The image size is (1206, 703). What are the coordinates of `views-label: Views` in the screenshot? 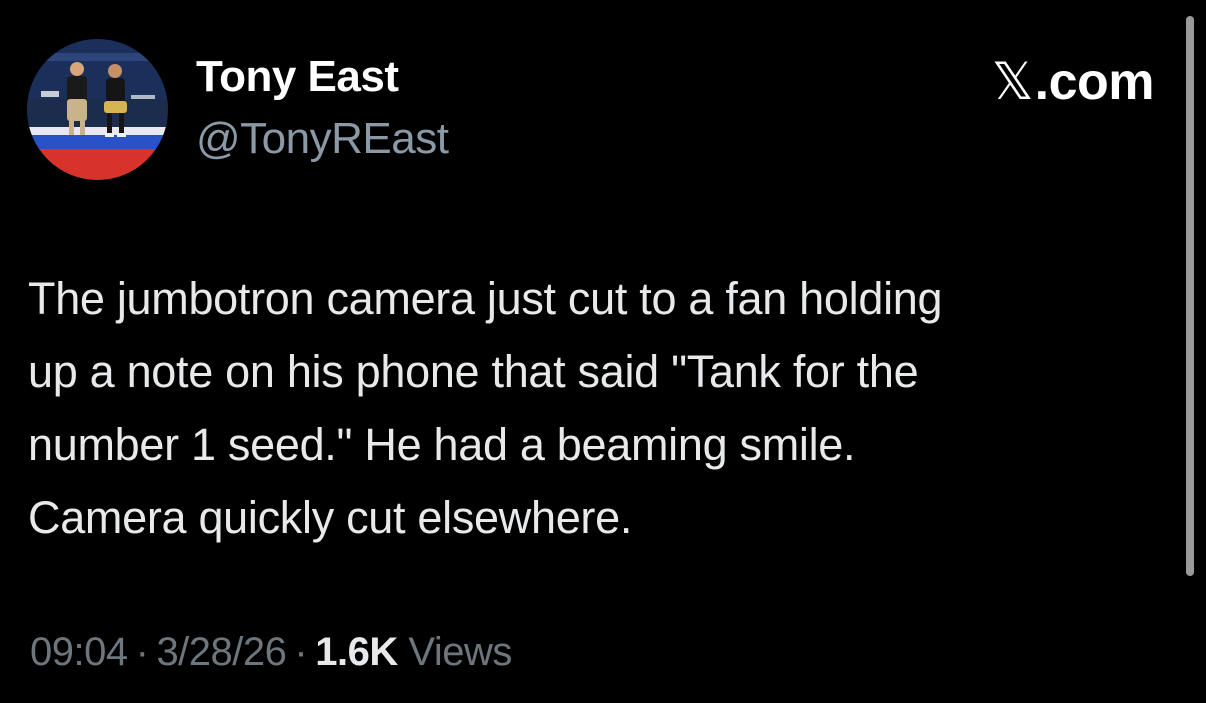 It's located at (460, 652).